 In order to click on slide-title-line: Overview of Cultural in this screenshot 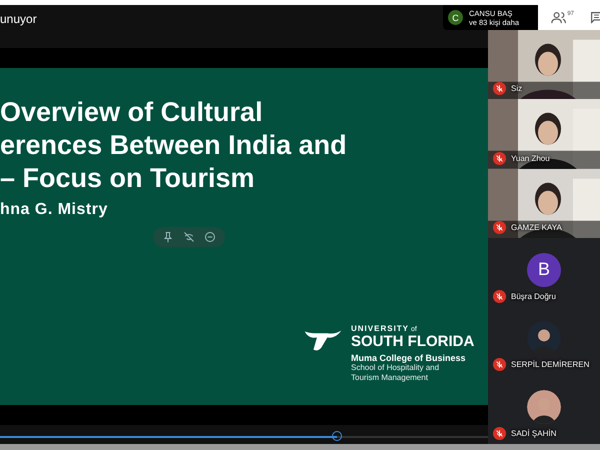, I will do `click(132, 112)`.